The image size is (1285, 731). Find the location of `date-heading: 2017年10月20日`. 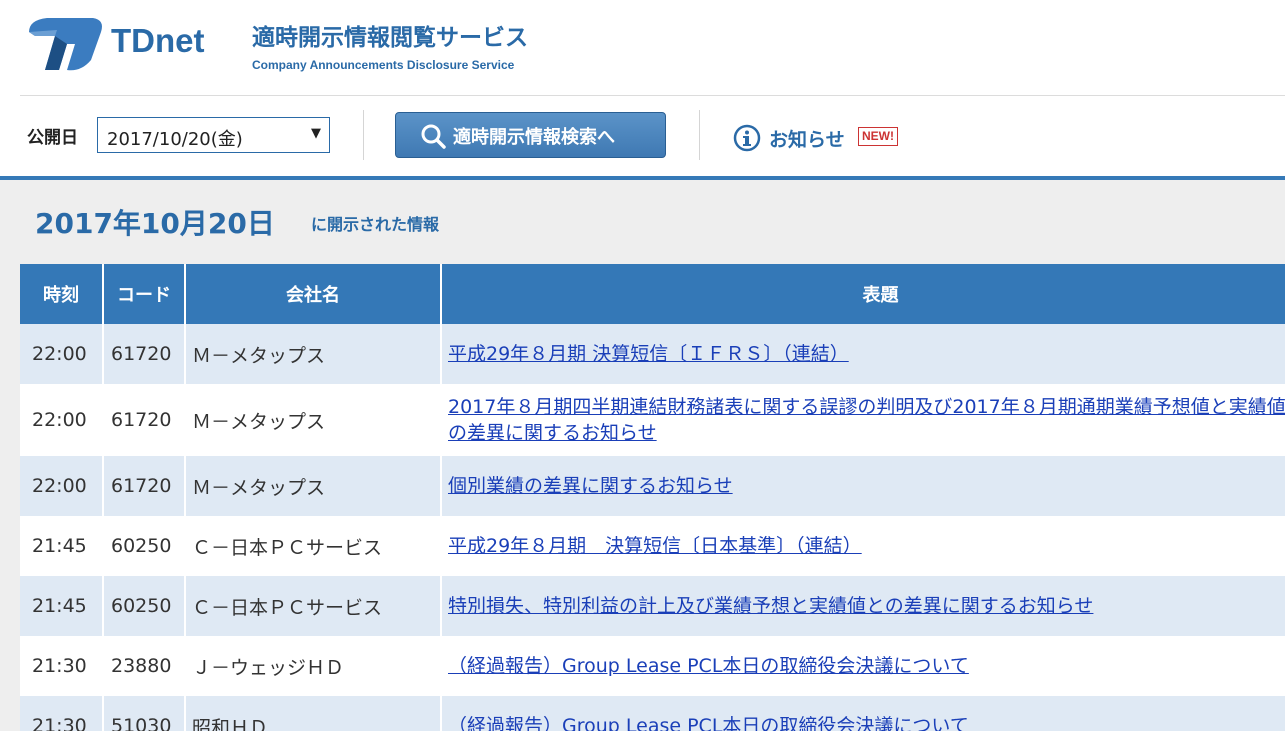

date-heading: 2017年10月20日 is located at coordinates (155, 223).